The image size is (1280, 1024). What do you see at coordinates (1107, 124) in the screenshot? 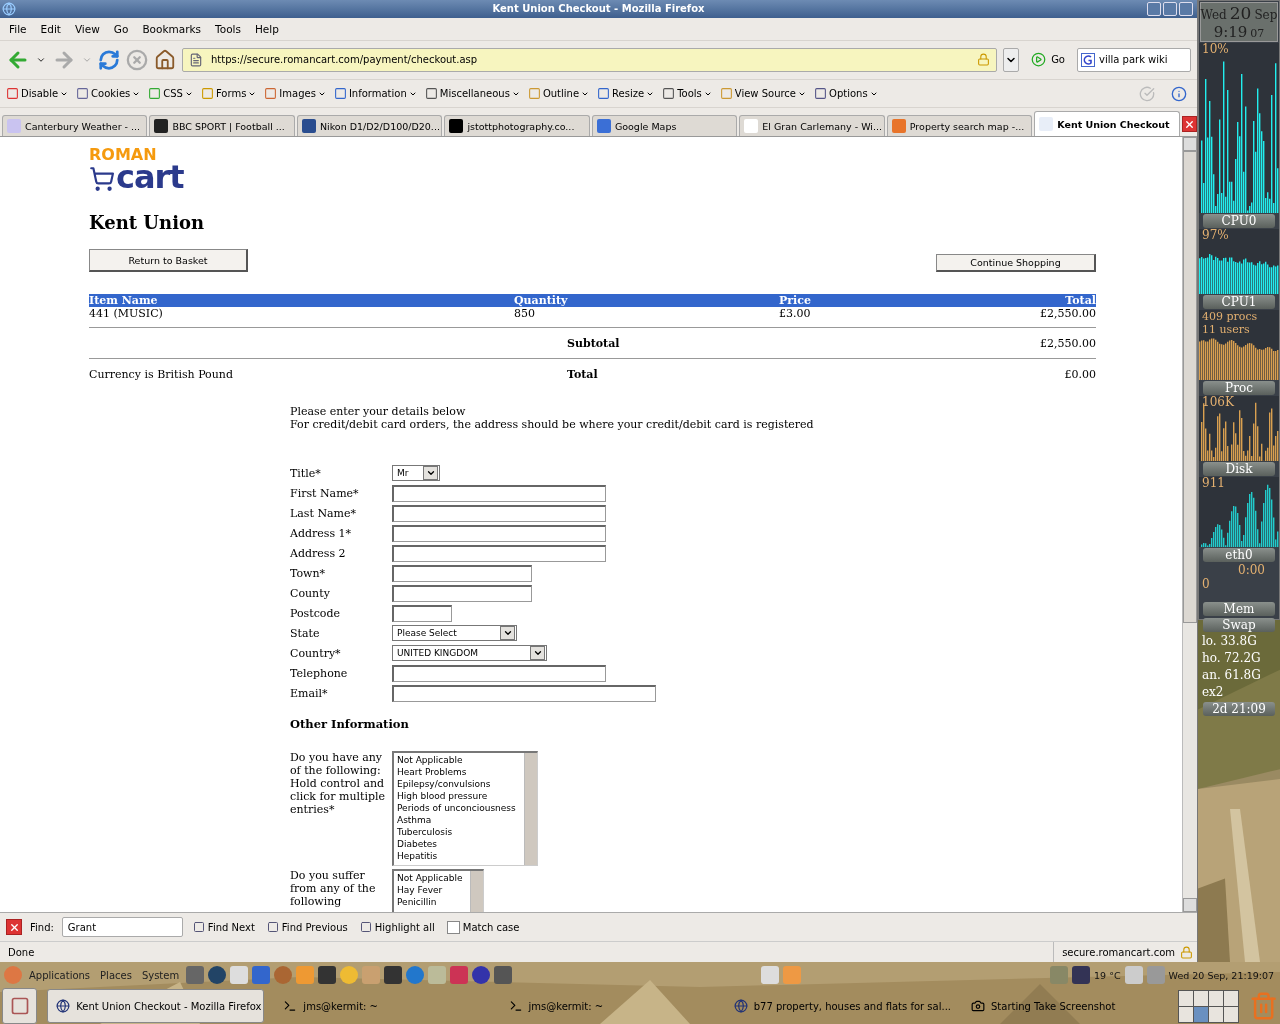
I see `browser-tab: Kent Union Checkout` at bounding box center [1107, 124].